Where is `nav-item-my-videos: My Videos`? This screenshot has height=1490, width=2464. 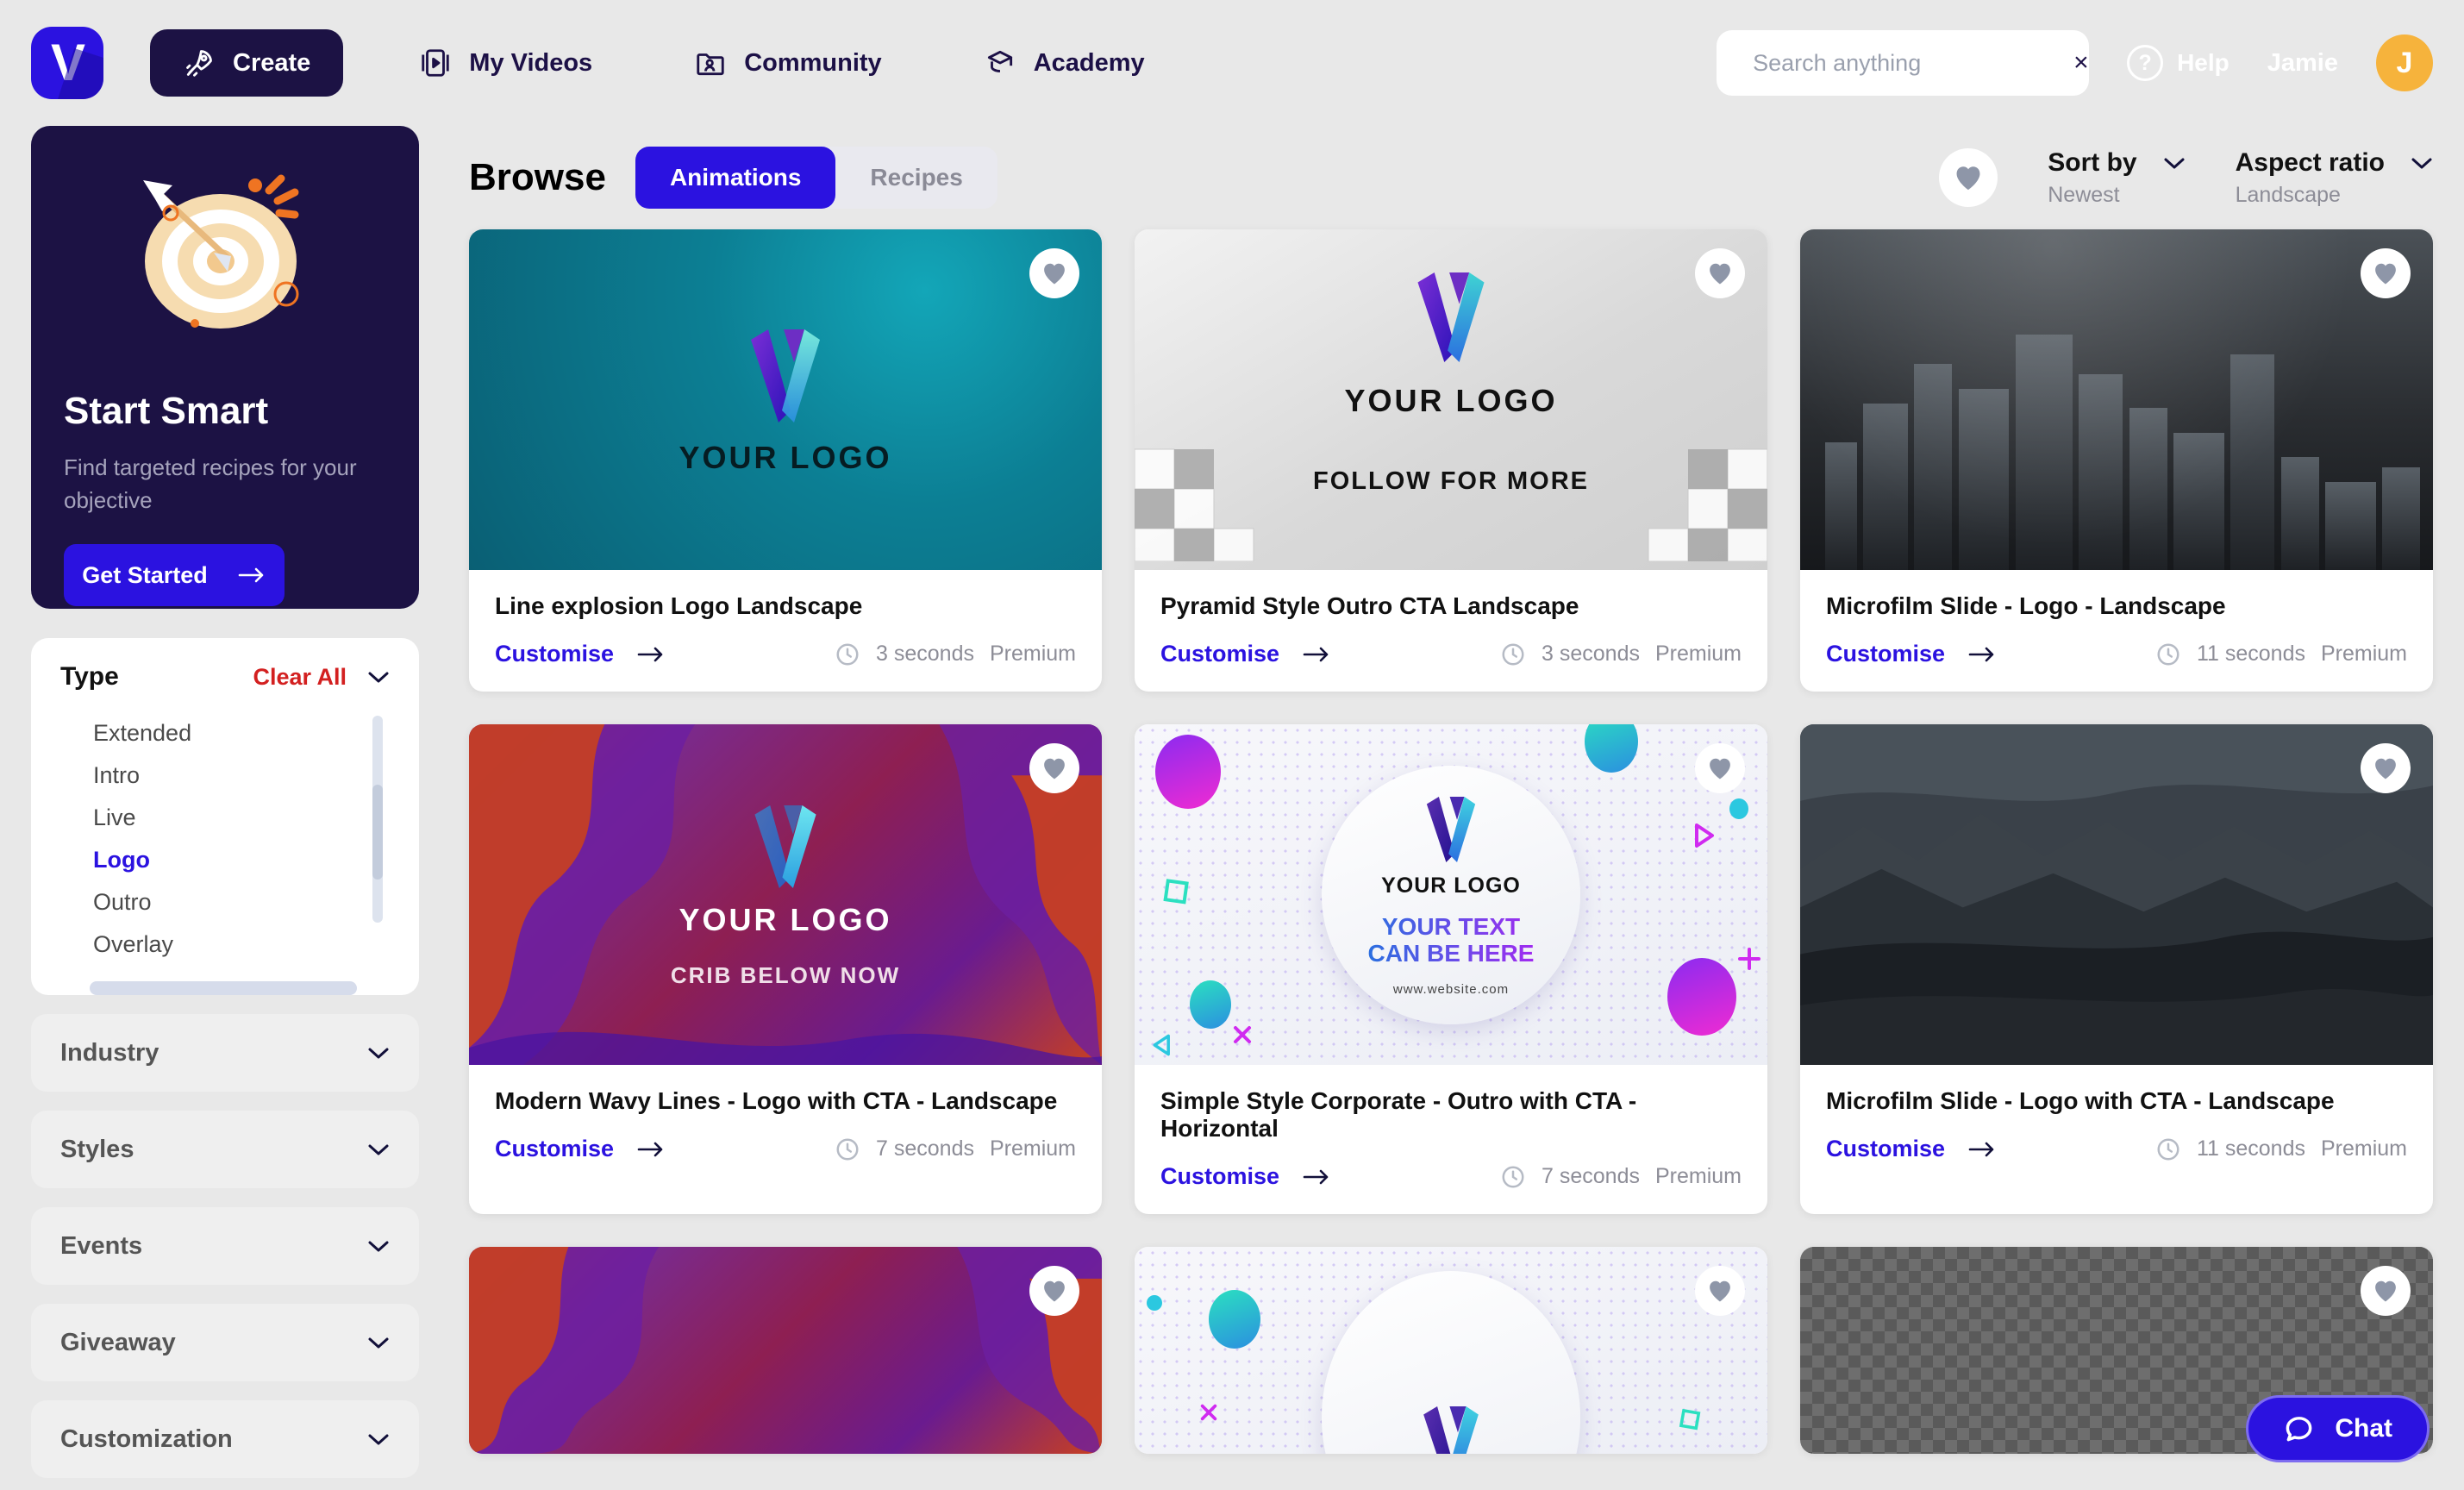
nav-item-my-videos: My Videos is located at coordinates (505, 63).